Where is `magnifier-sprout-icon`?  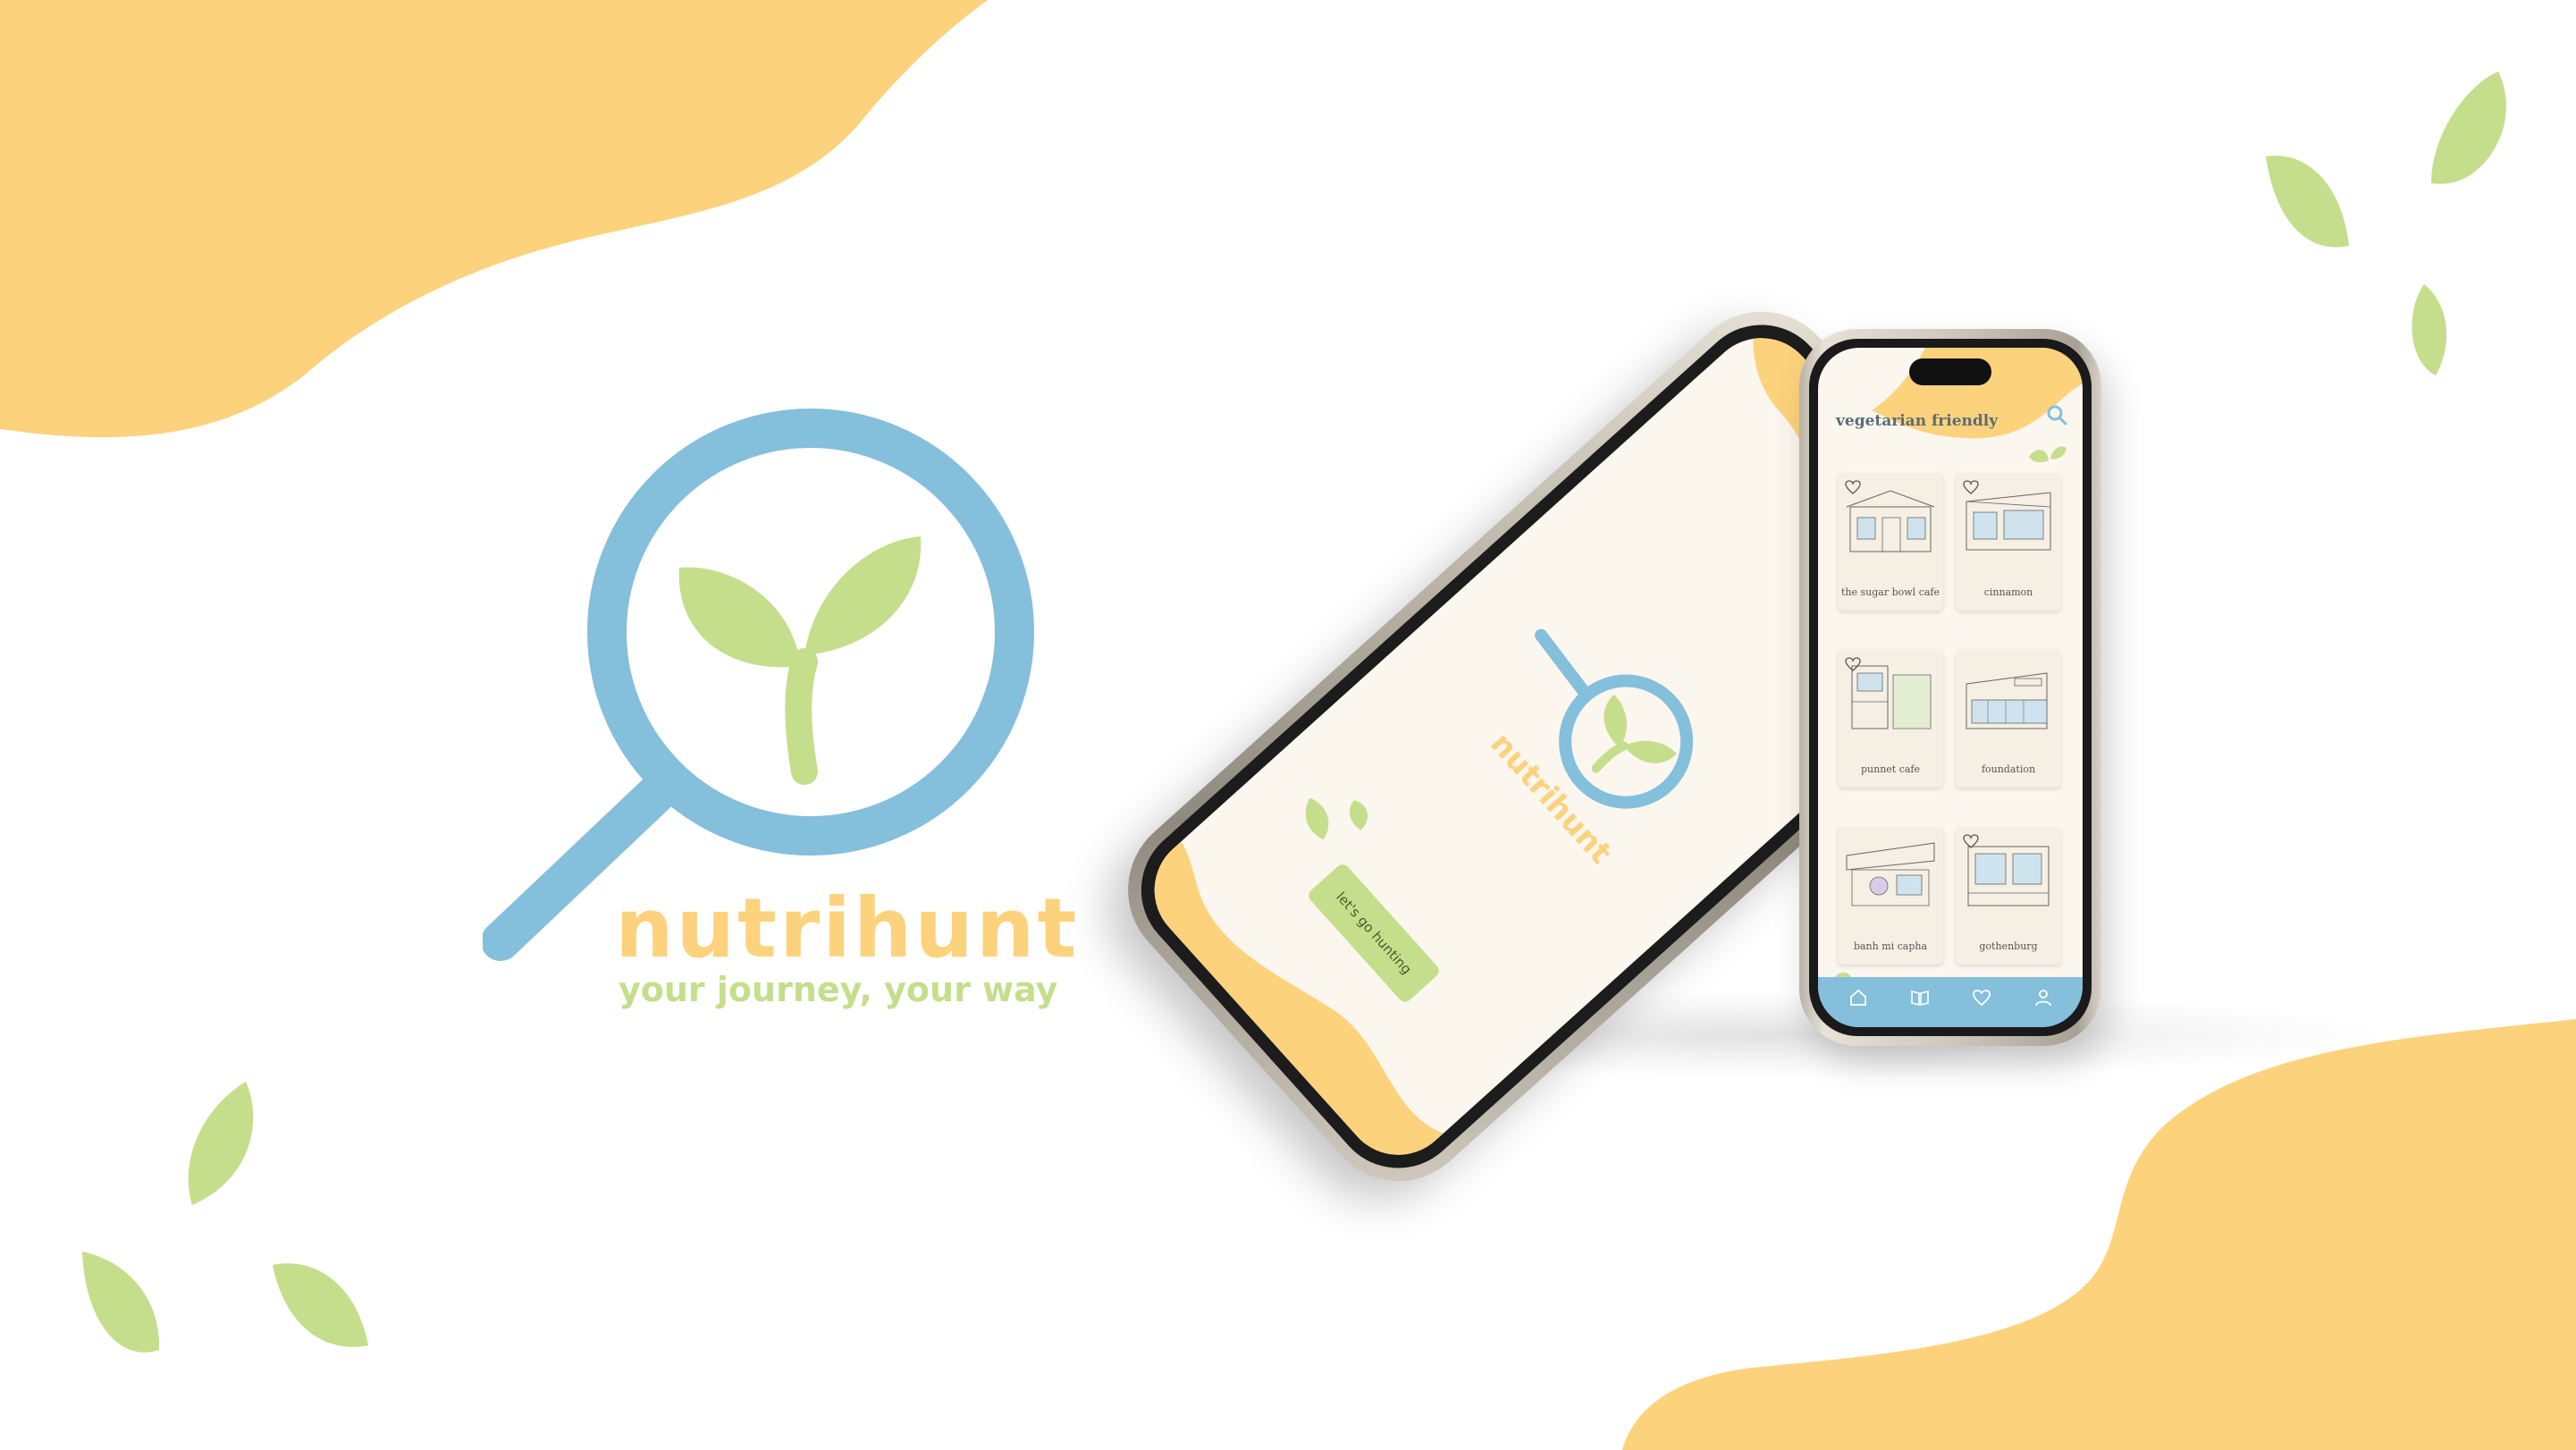 magnifier-sprout-icon is located at coordinates (759, 685).